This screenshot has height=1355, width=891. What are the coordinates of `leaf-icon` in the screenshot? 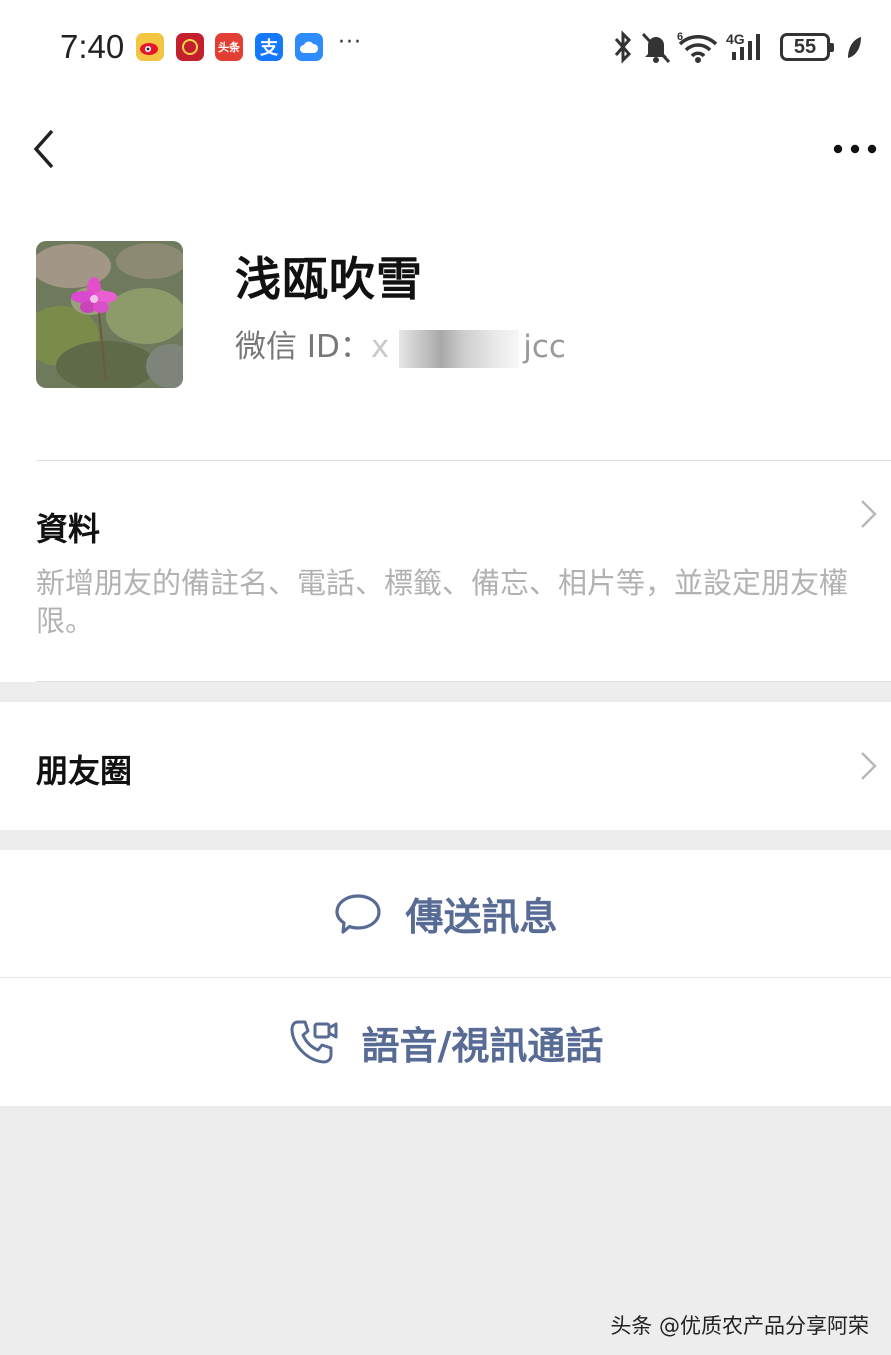 It's located at (854, 47).